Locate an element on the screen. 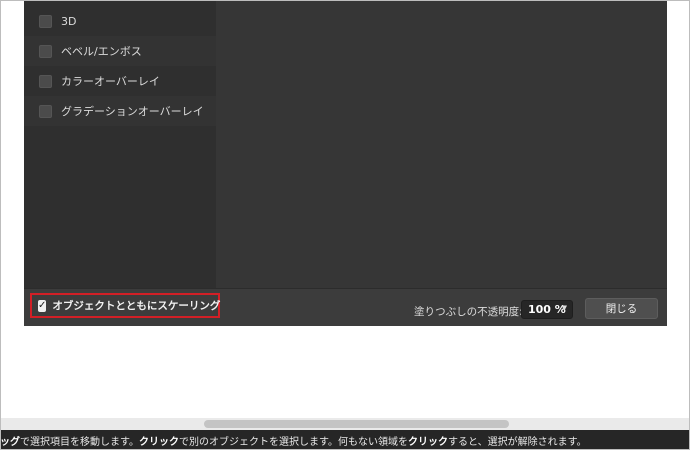  status-text: すると、選択が解除されます。 is located at coordinates (517, 442).